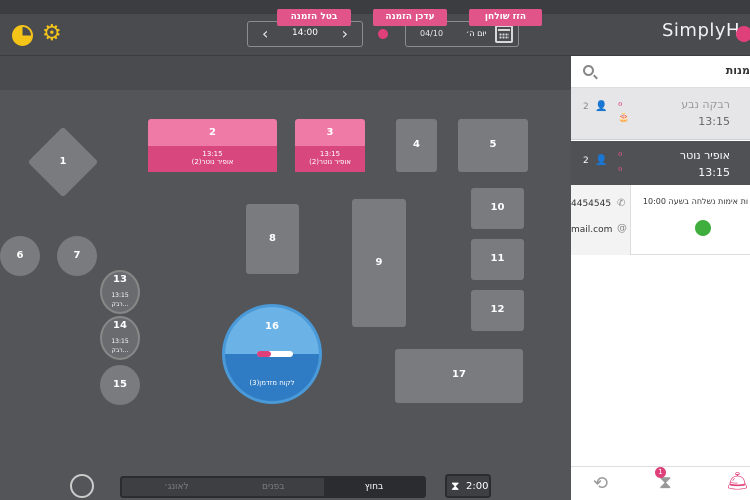  What do you see at coordinates (272, 383) in the screenshot?
I see `reservation-name: לקוח מזדמן(3)` at bounding box center [272, 383].